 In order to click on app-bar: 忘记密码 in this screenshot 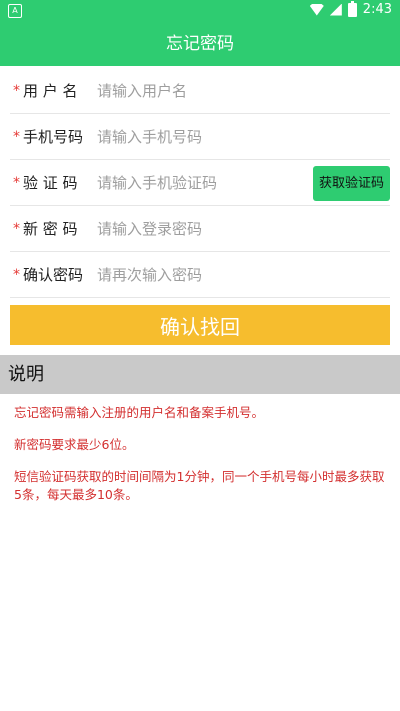, I will do `click(200, 44)`.